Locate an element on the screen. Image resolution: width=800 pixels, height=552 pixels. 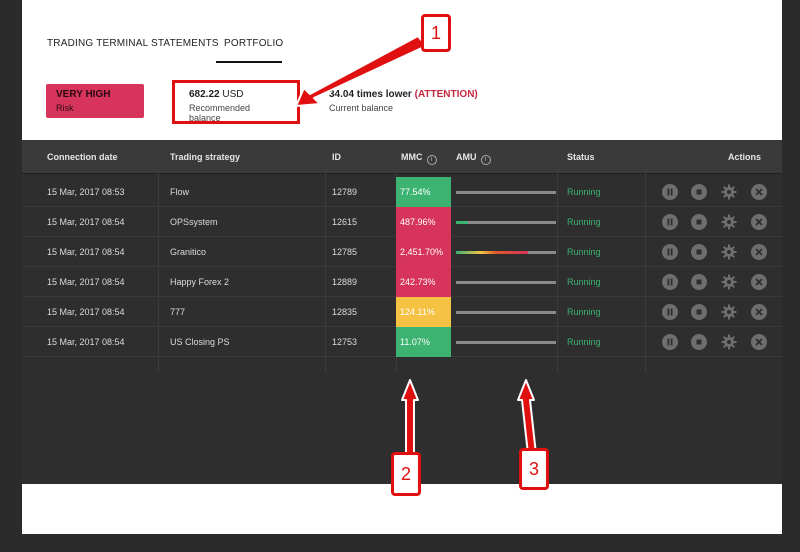
arrow-2-icon is located at coordinates (410, 417).